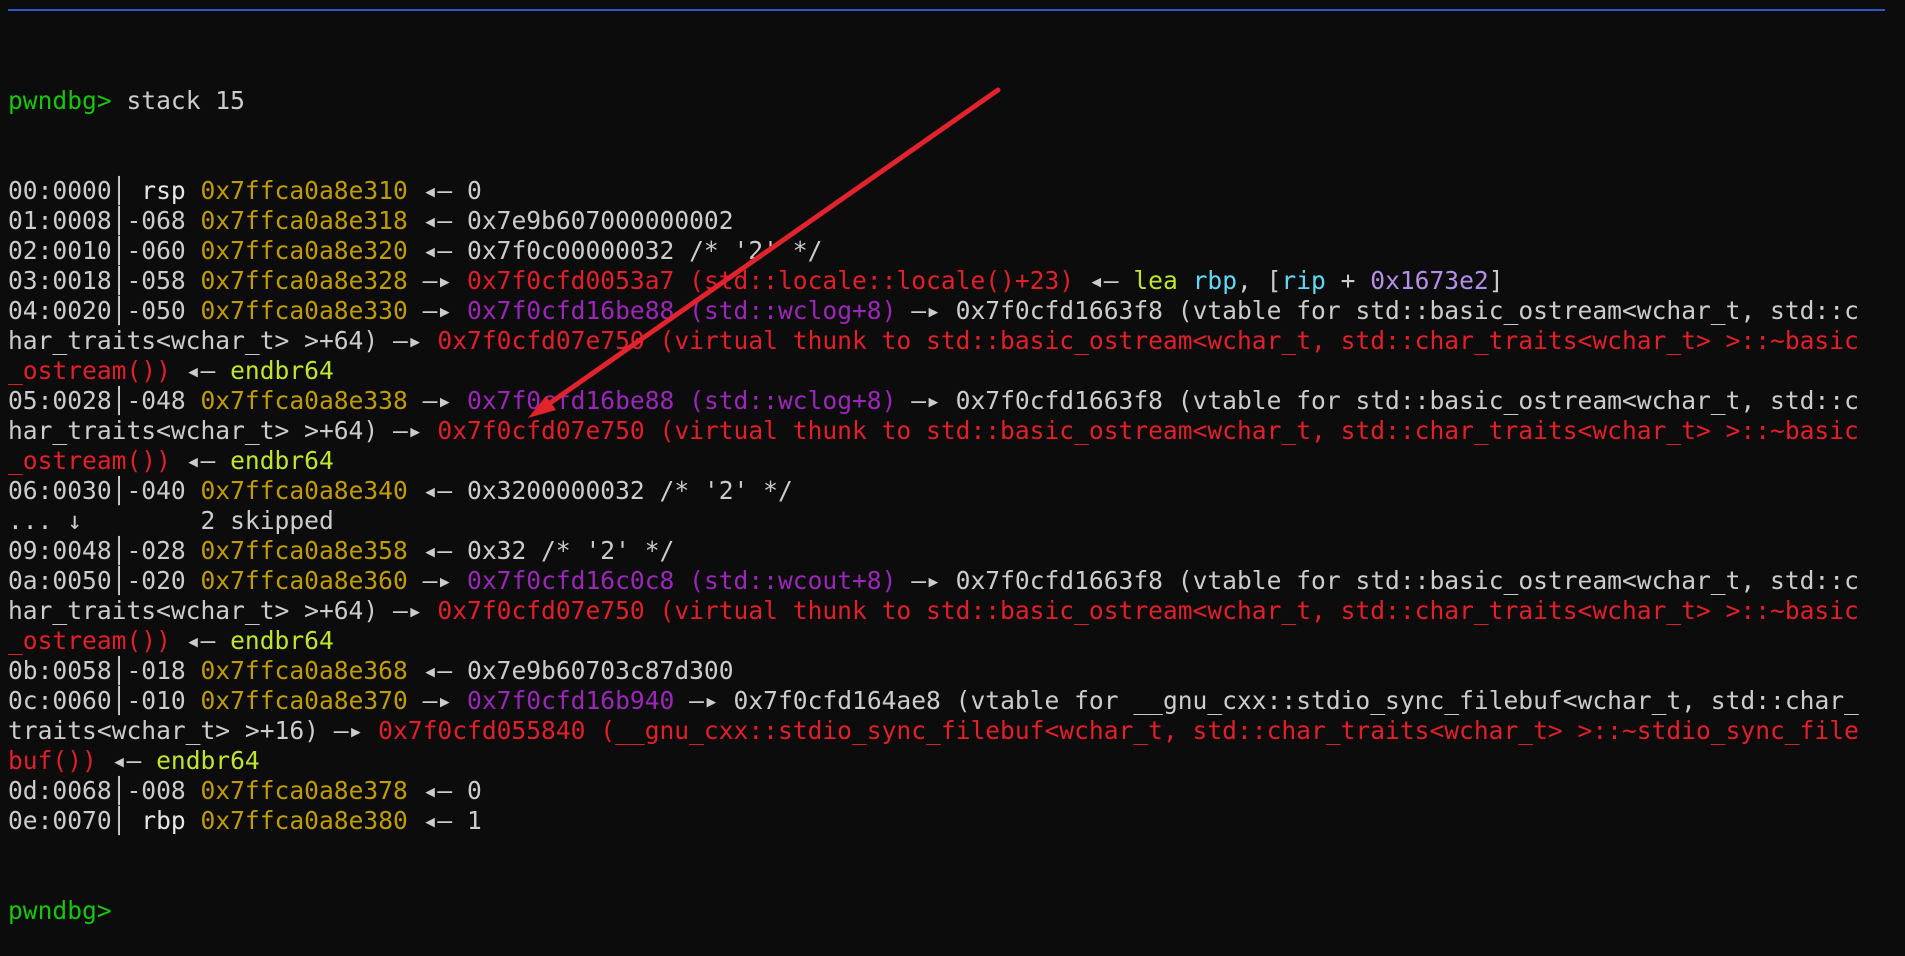 This screenshot has height=956, width=1905. I want to click on stack-segment: │-018, so click(156, 670).